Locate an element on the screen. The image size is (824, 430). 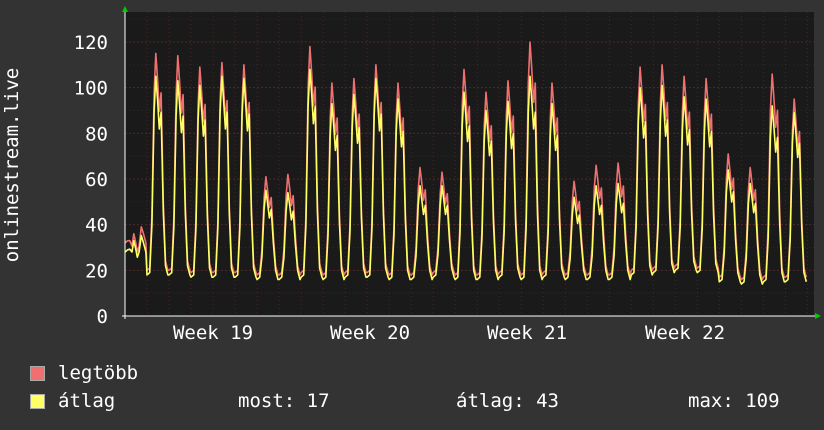
stat-avg: átlag: 43 is located at coordinates (507, 401).